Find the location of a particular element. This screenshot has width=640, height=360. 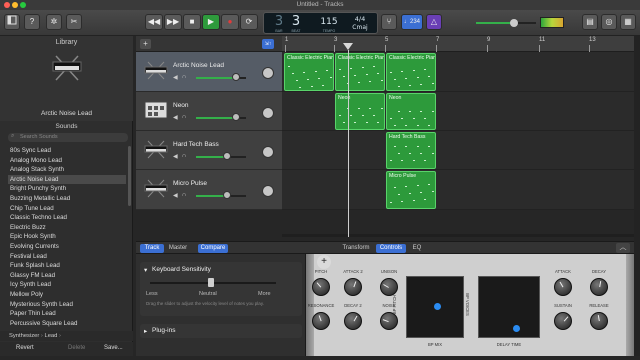

sound-list-item: Mysterious Synth Lead is located at coordinates (69, 304).